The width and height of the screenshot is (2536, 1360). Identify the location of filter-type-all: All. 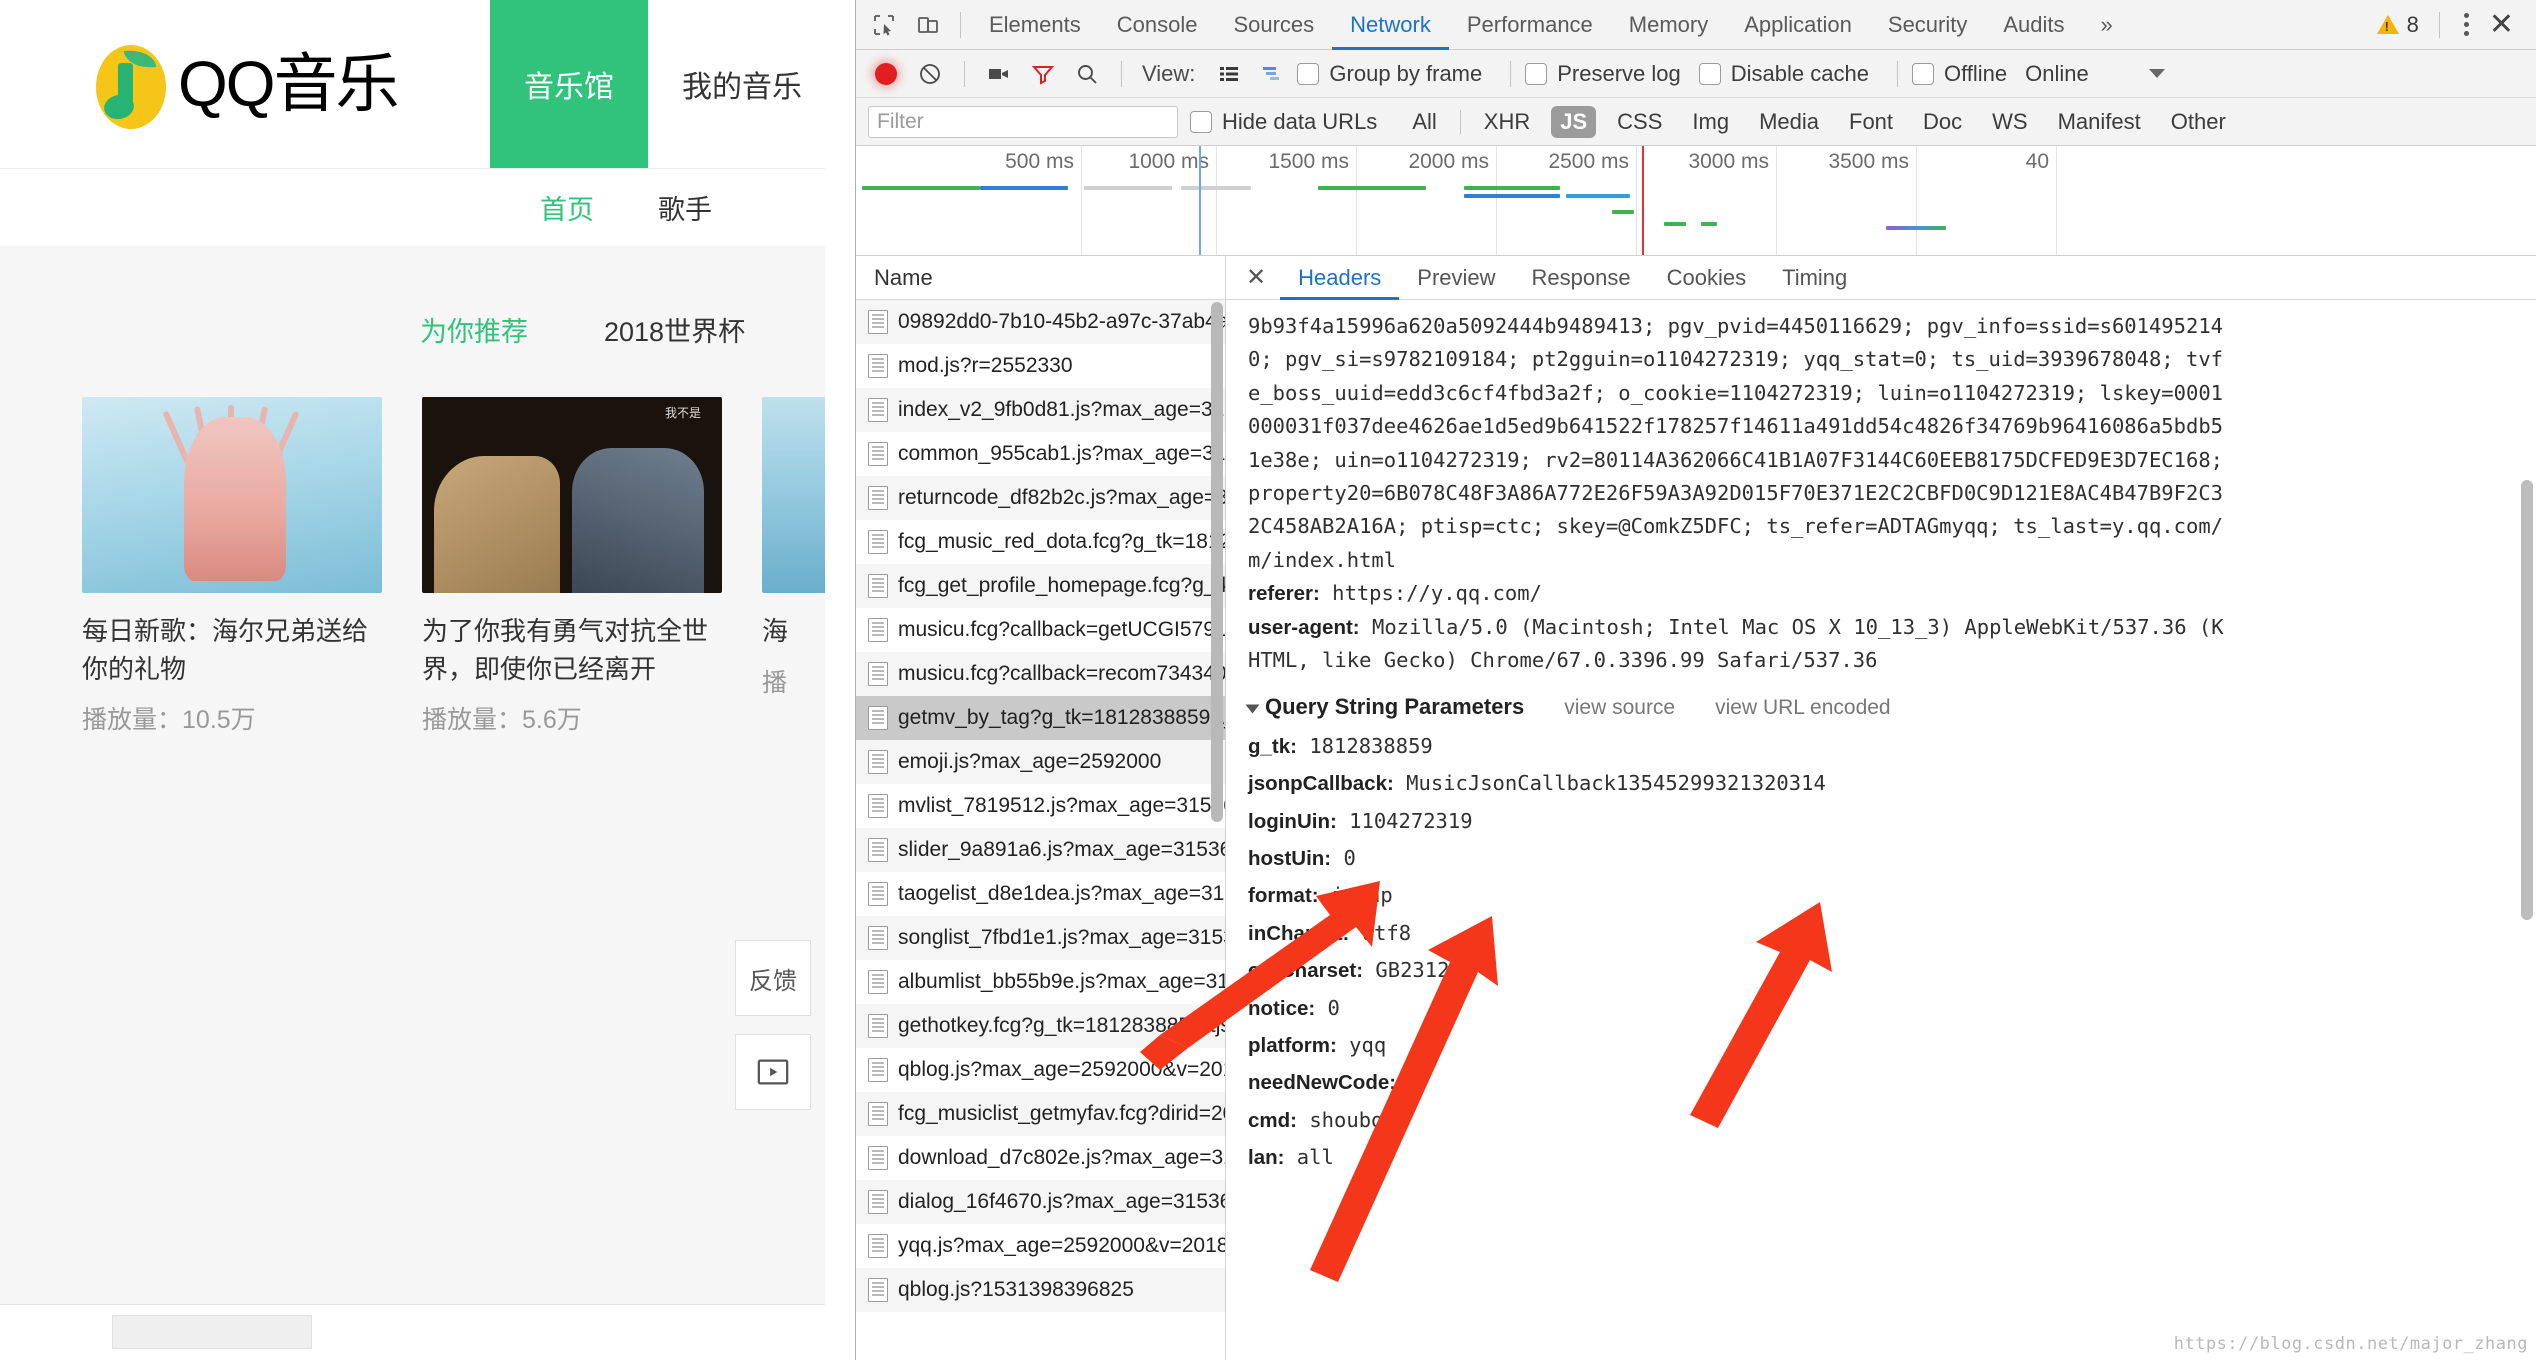
(1424, 122).